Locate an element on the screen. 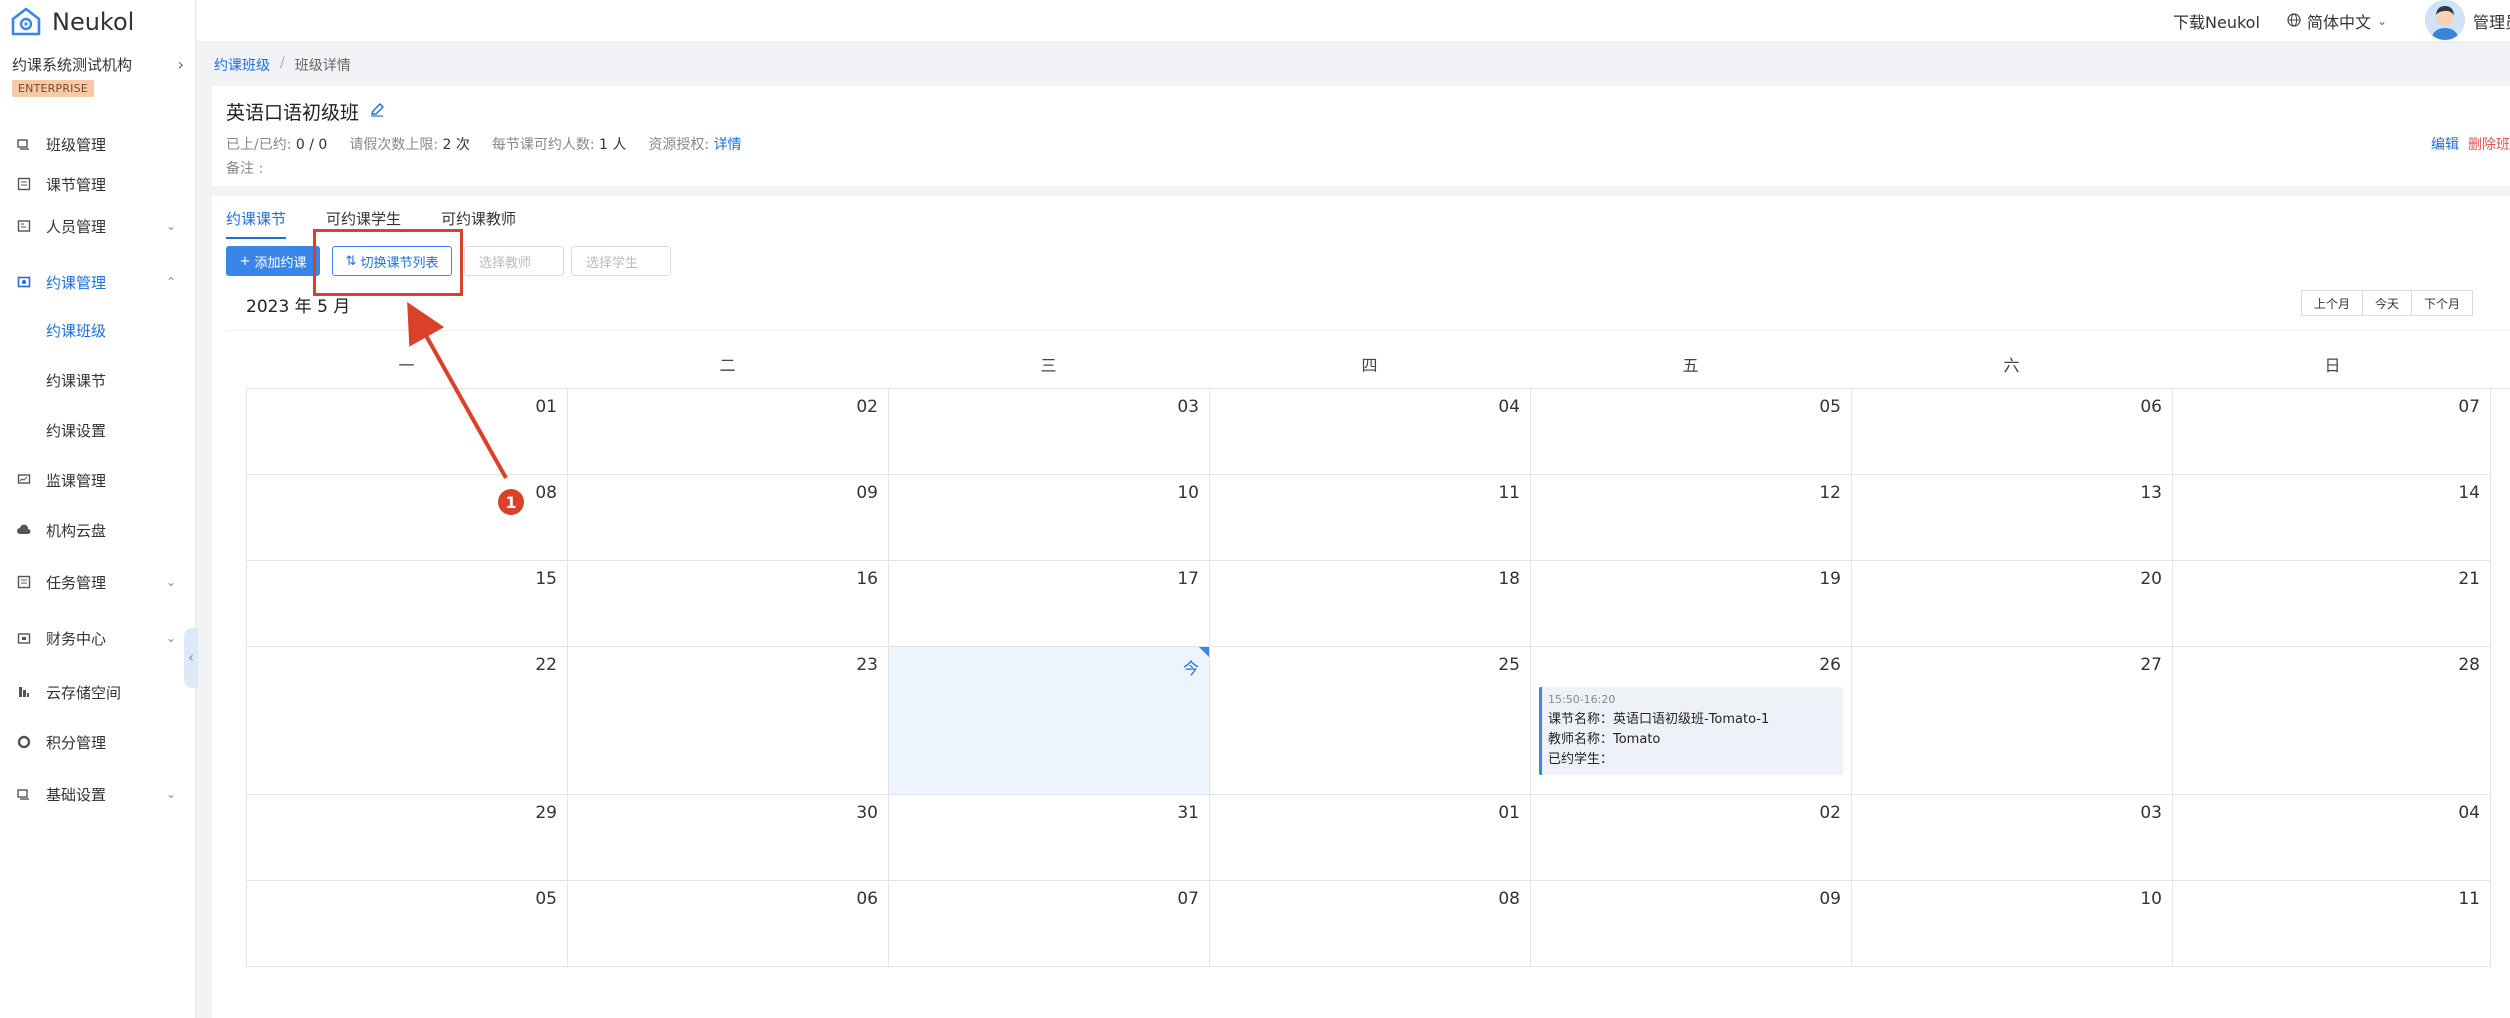 The height and width of the screenshot is (1018, 2510). sidebar-item-label: 财务中心 is located at coordinates (76, 638).